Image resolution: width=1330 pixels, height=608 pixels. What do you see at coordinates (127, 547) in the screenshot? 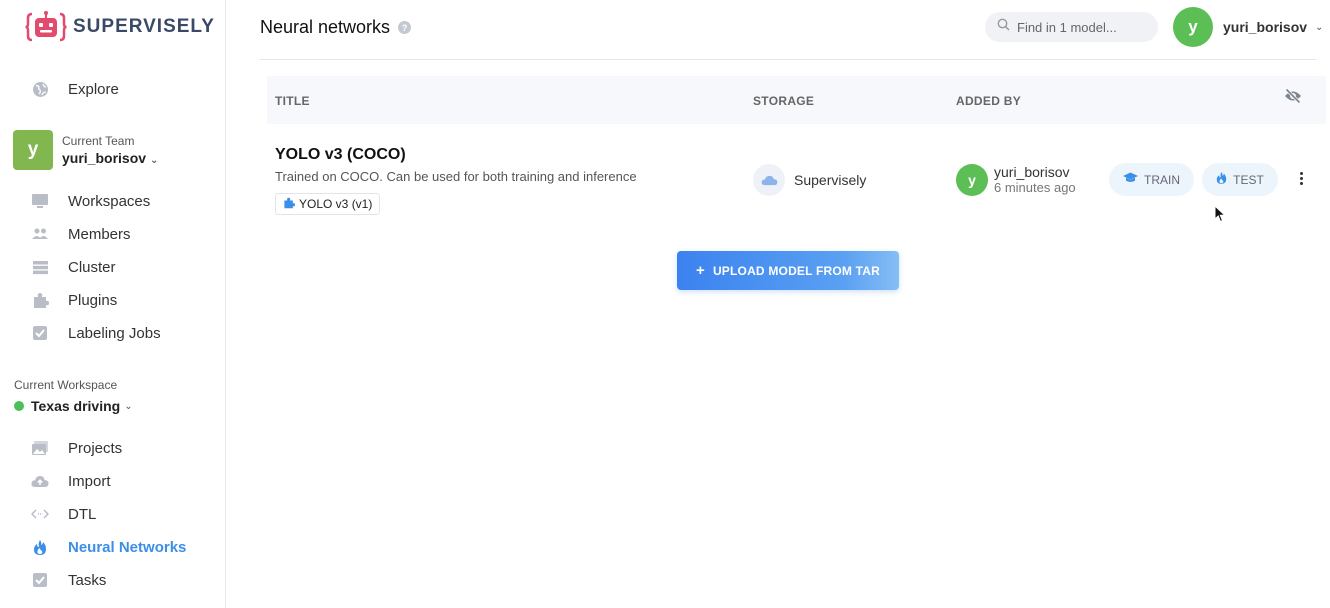
I see `sidebar-item-label: Neural Networks` at bounding box center [127, 547].